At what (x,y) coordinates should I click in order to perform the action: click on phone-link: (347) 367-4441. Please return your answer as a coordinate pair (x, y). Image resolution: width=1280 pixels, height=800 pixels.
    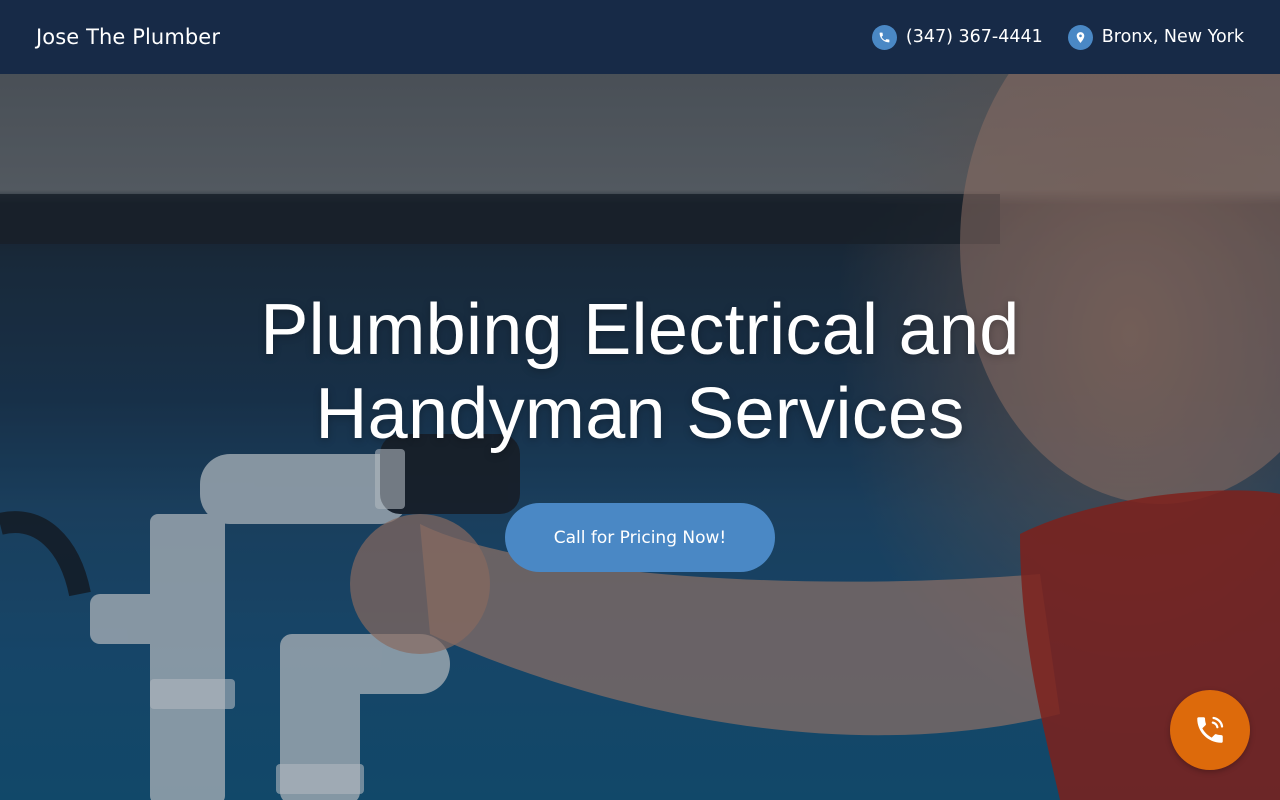
    Looking at the image, I should click on (957, 37).